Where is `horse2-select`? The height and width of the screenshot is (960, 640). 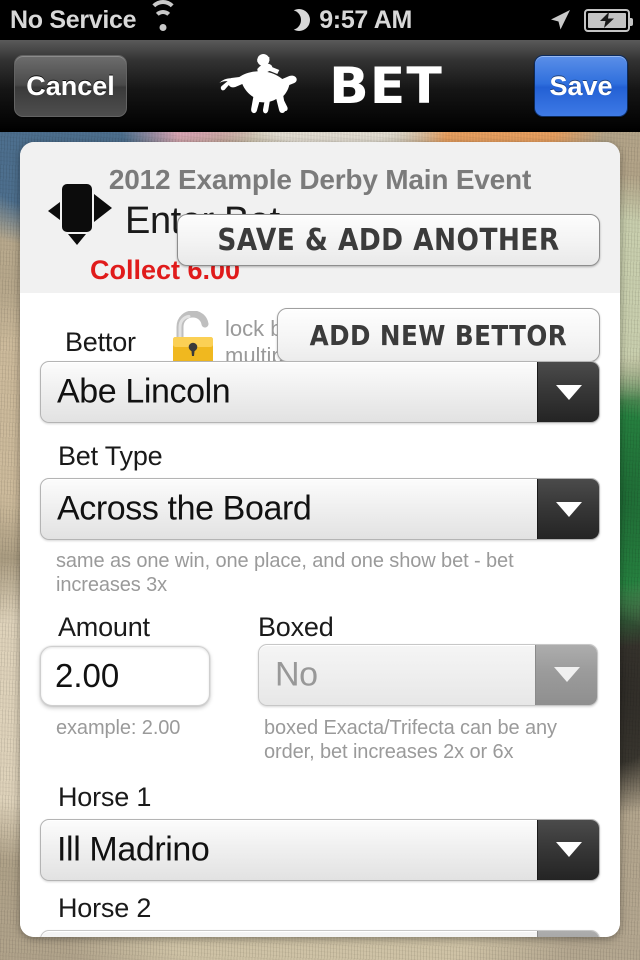
horse2-select is located at coordinates (320, 933).